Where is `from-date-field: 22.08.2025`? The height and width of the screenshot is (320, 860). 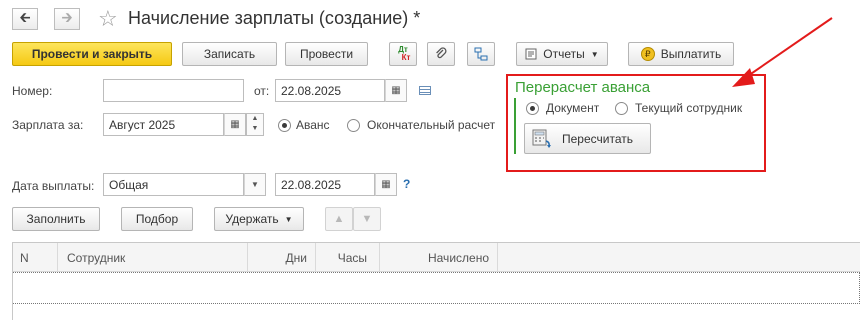
from-date-field: 22.08.2025 is located at coordinates (330, 90).